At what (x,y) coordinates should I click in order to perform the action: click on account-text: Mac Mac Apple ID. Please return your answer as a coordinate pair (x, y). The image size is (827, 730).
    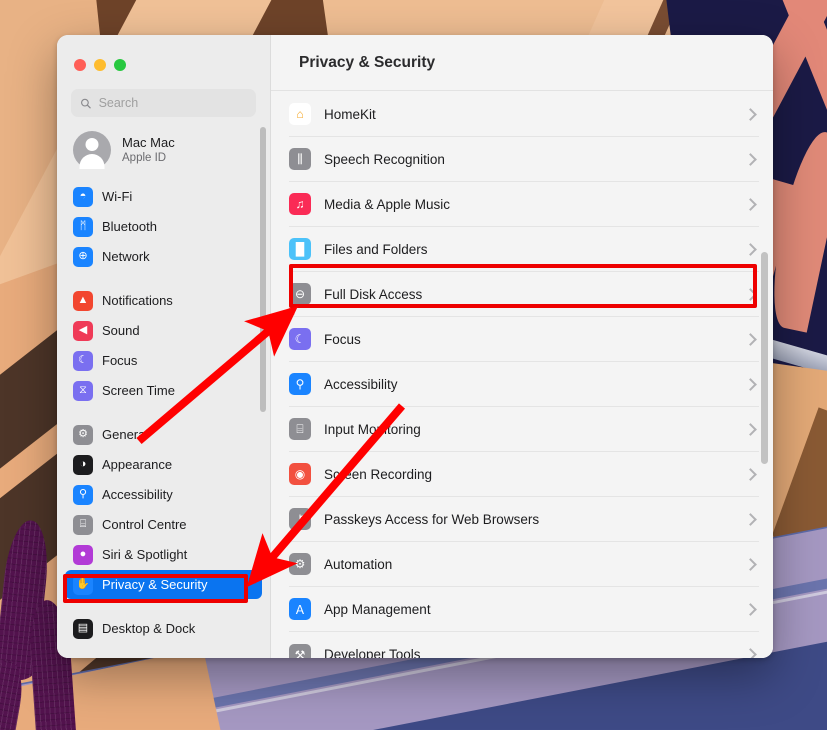
    Looking at the image, I should click on (148, 150).